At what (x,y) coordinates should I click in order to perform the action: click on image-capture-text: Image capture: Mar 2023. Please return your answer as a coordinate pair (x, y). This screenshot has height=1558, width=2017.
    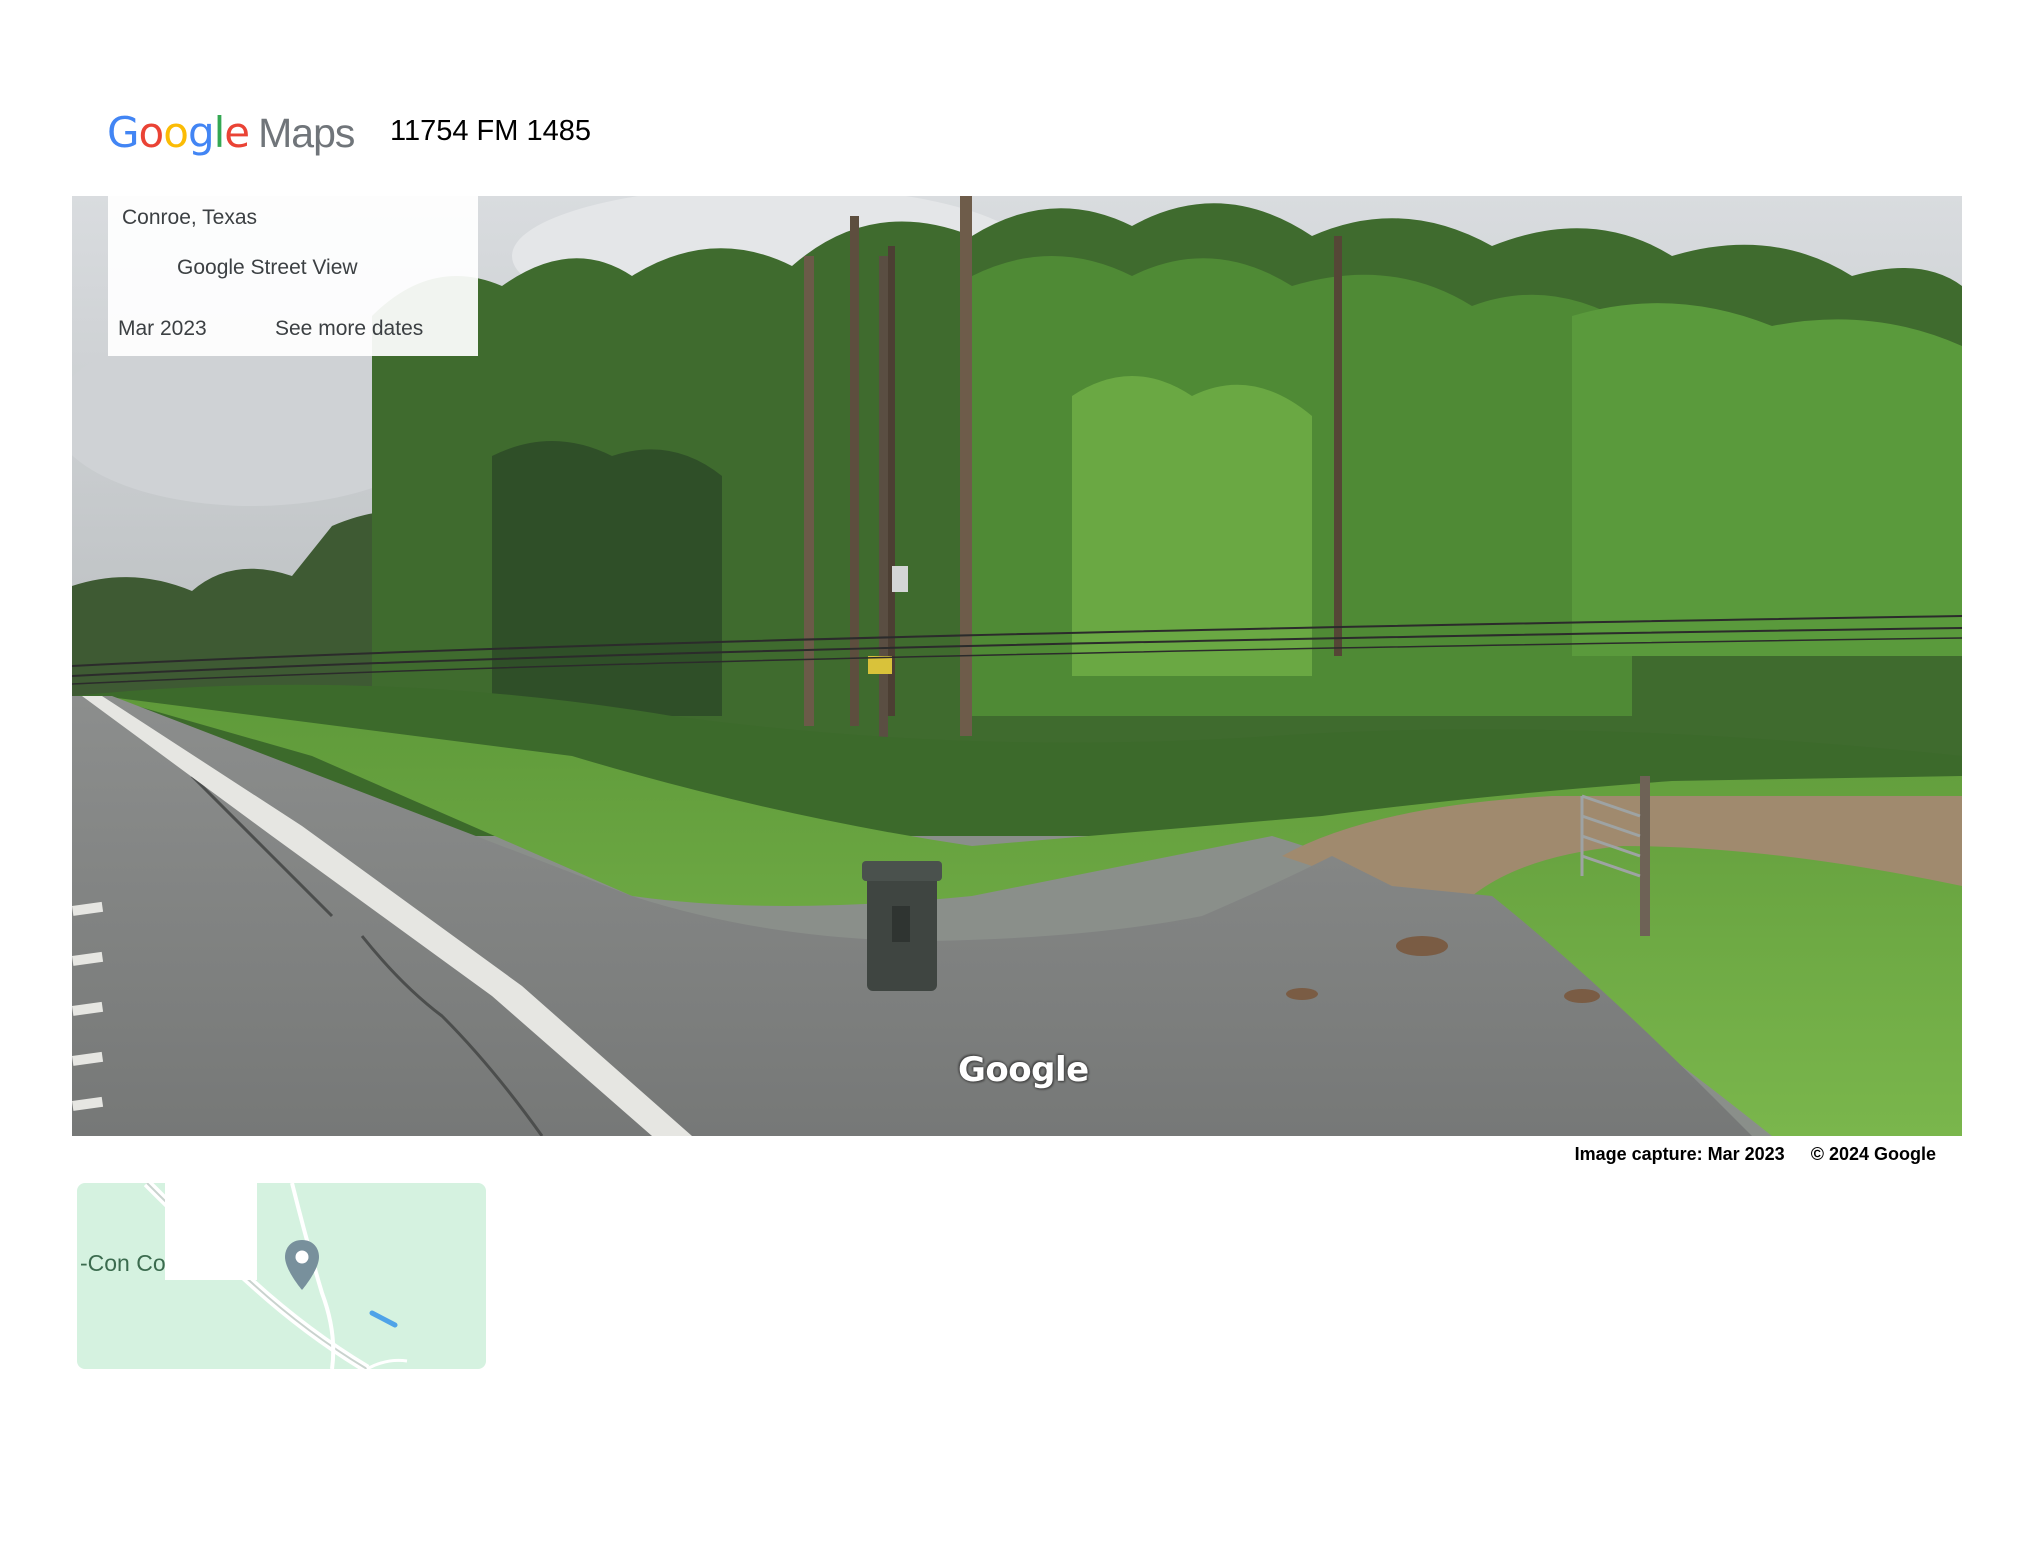
    Looking at the image, I should click on (1679, 1154).